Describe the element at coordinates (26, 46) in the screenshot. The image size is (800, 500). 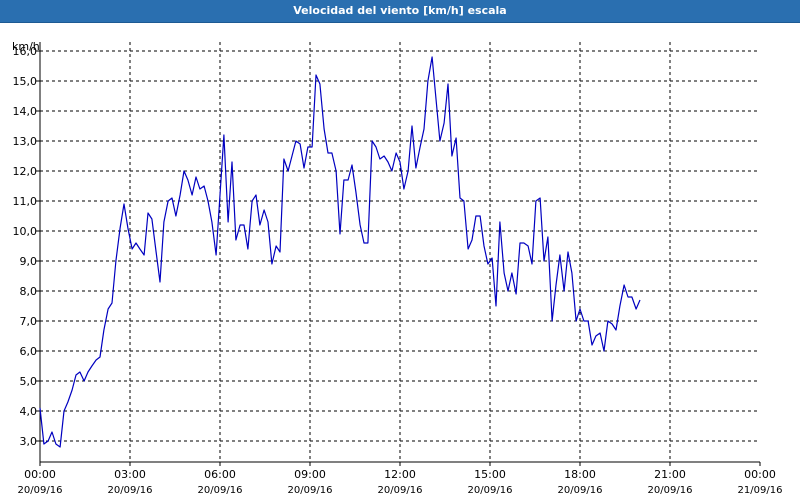
I see `y-axis-unit-label: km/h` at that location.